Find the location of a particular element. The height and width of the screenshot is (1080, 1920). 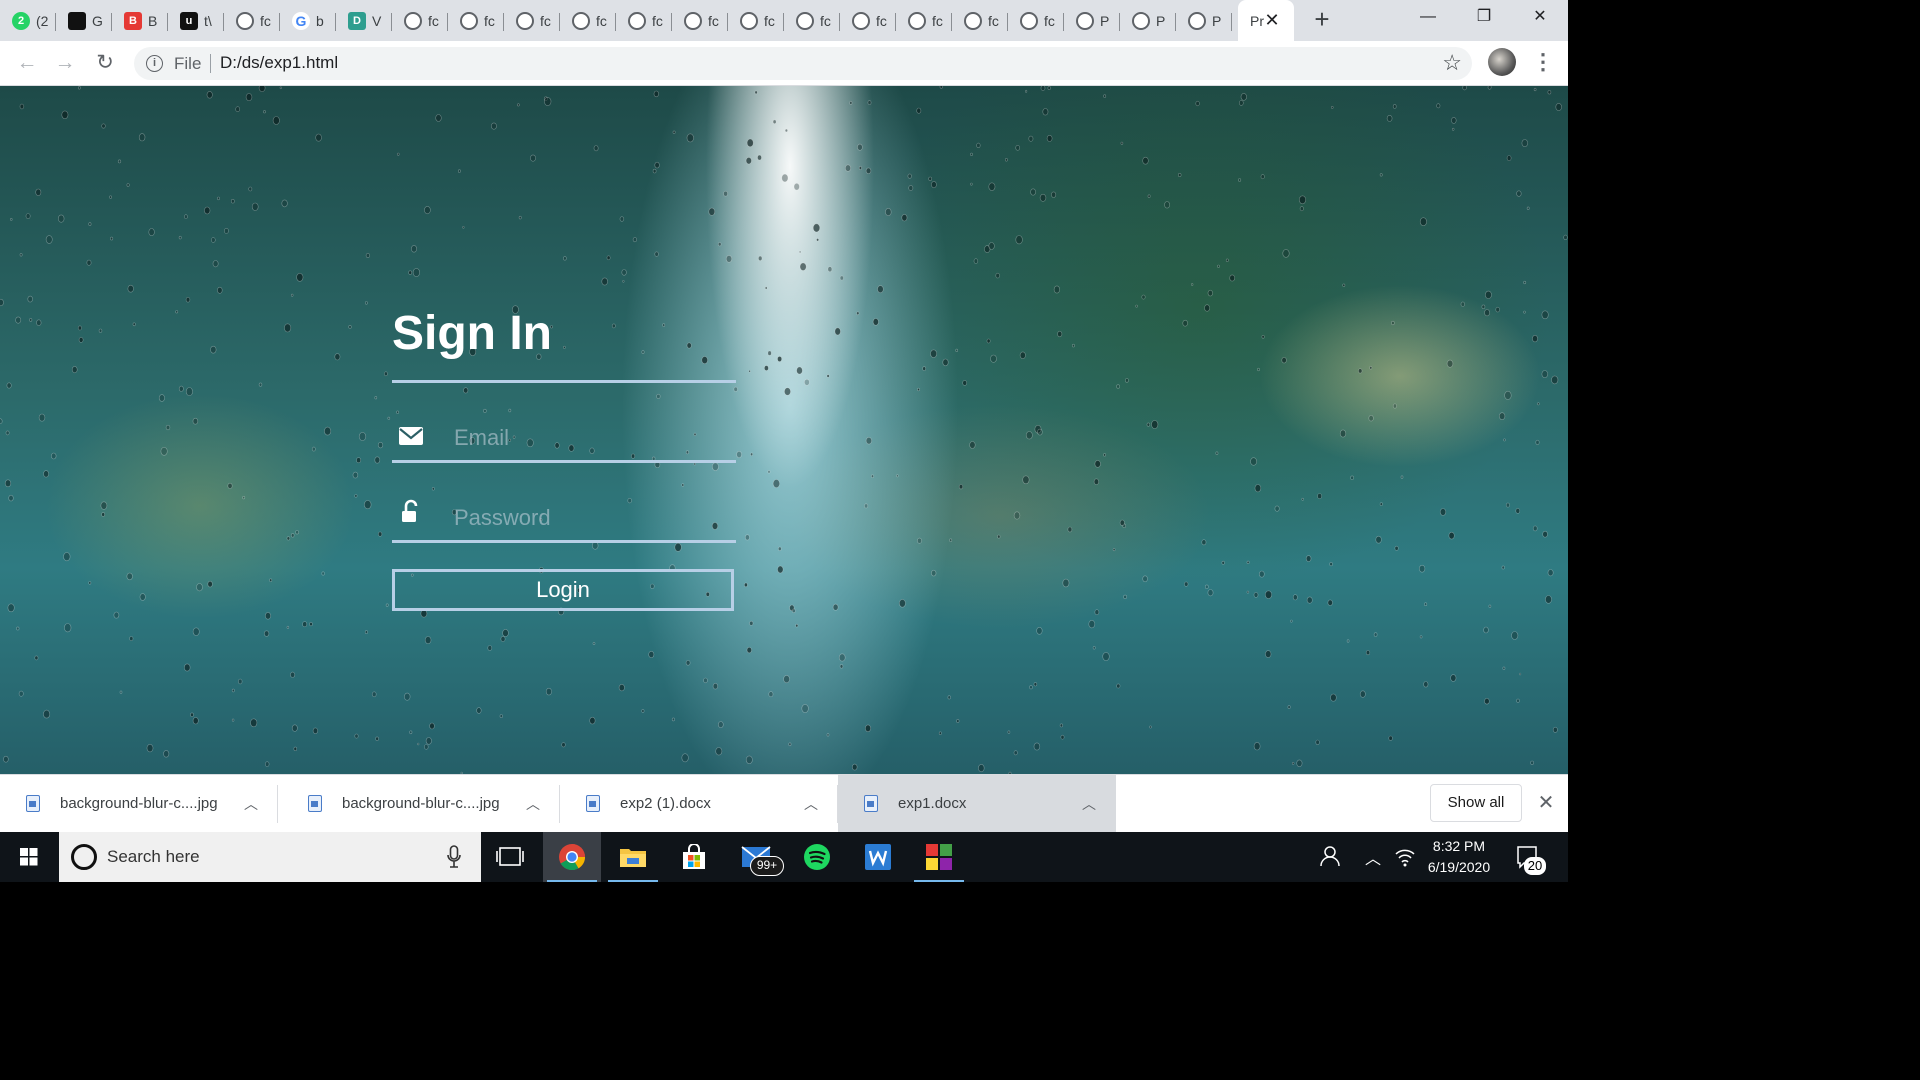

chrome-taskbar-button is located at coordinates (572, 857).